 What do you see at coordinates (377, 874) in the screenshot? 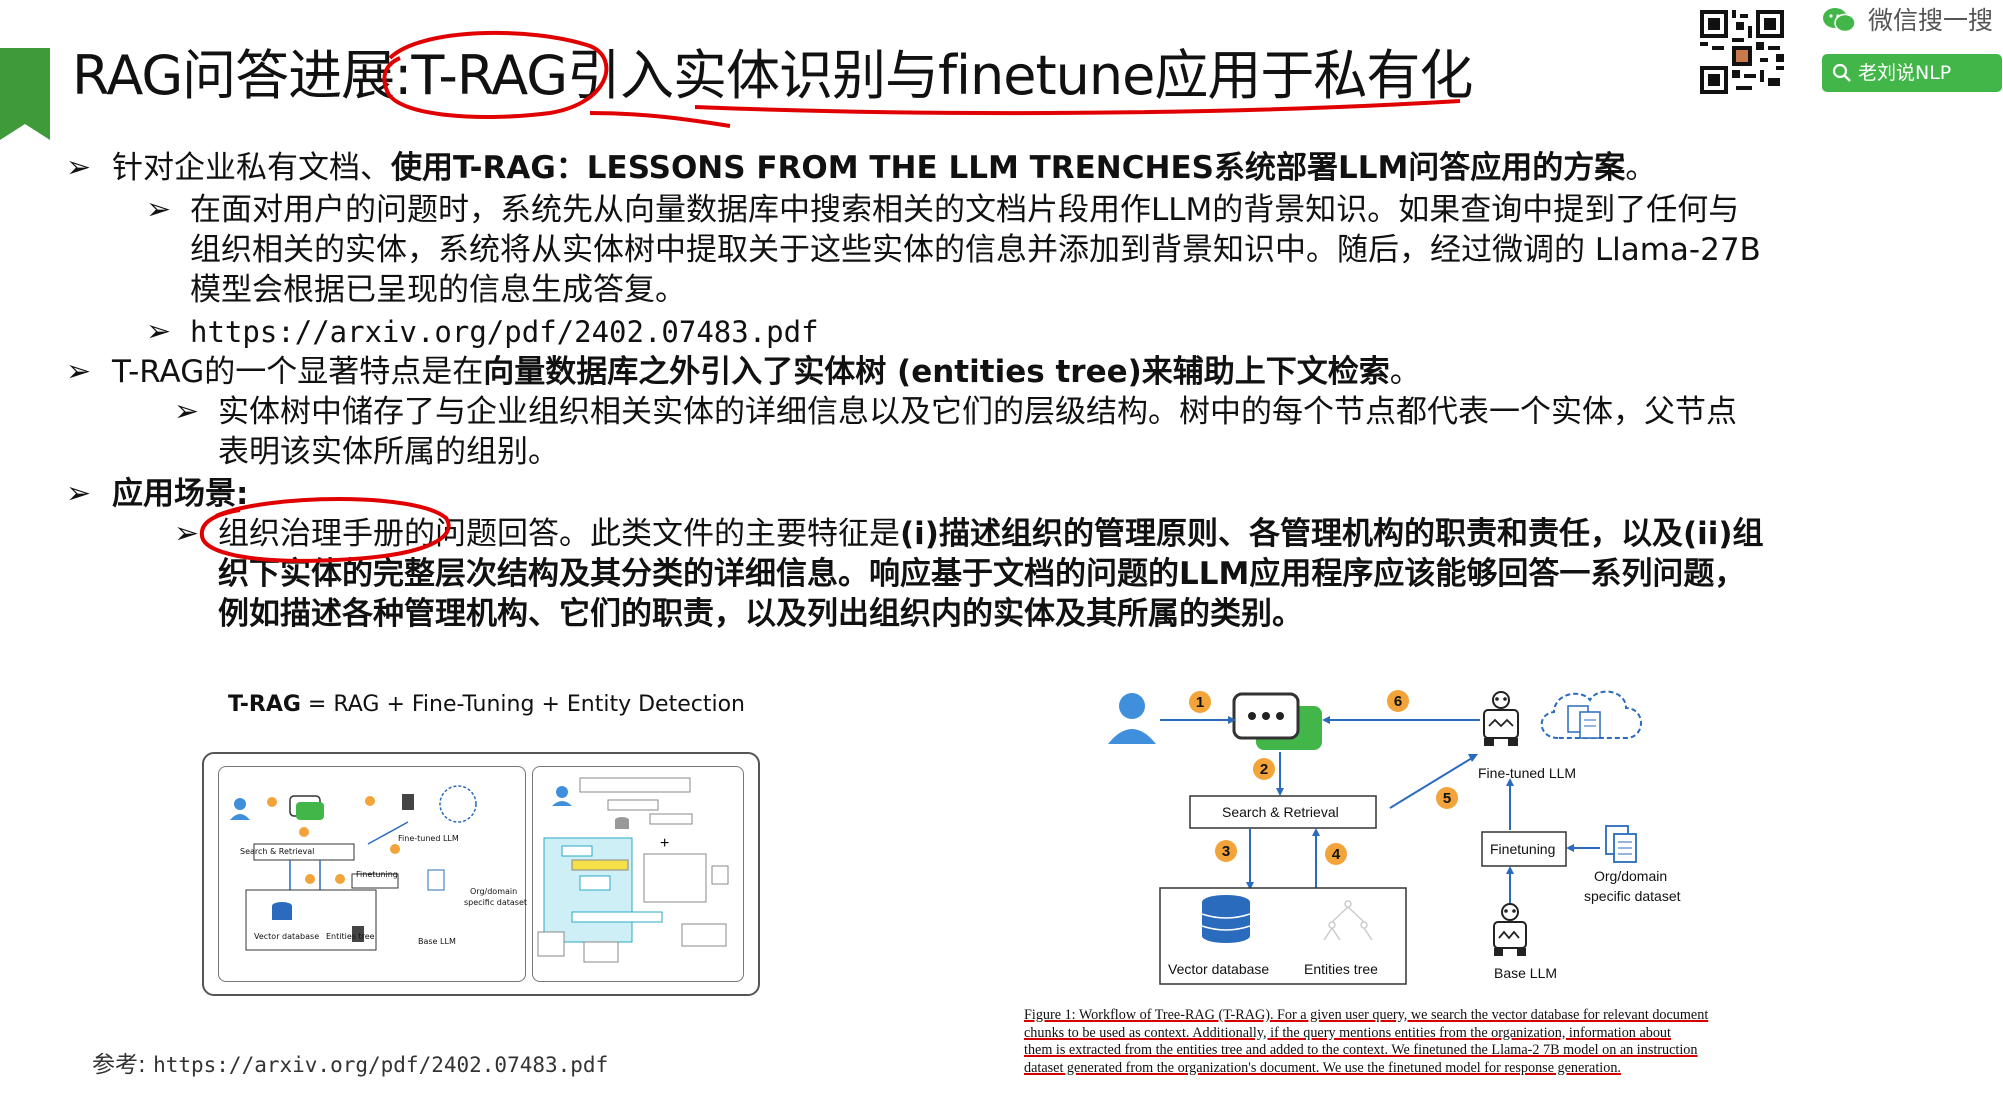
I see `thumb-finetuning-label: Finetuning` at bounding box center [377, 874].